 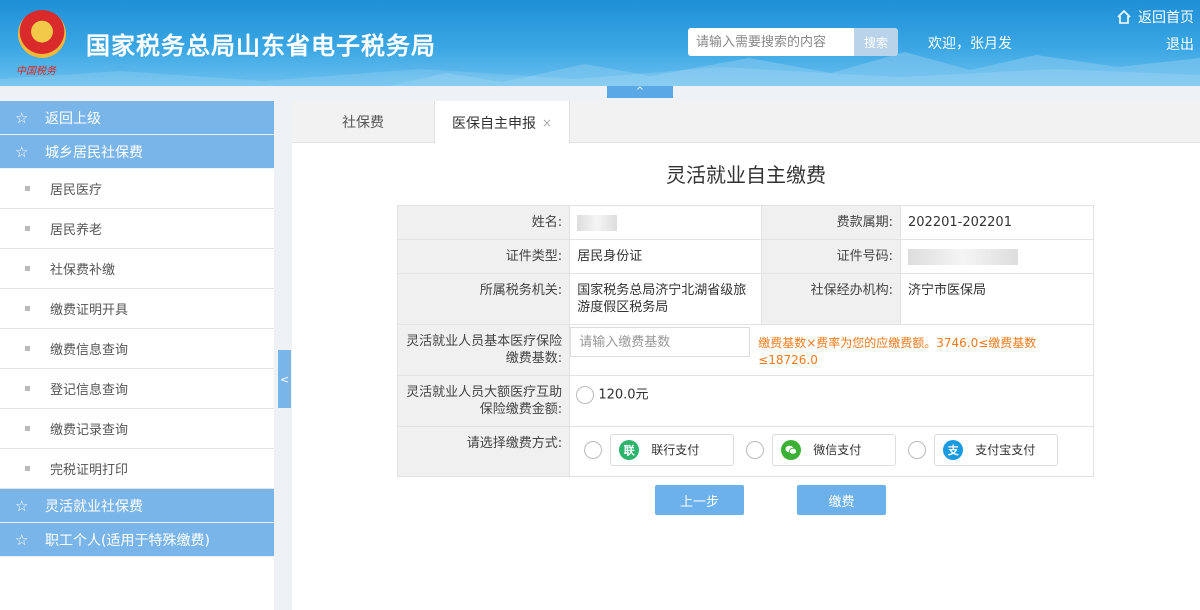 I want to click on sidebar-item-back-payment: 社保费补缴, so click(x=137, y=269).